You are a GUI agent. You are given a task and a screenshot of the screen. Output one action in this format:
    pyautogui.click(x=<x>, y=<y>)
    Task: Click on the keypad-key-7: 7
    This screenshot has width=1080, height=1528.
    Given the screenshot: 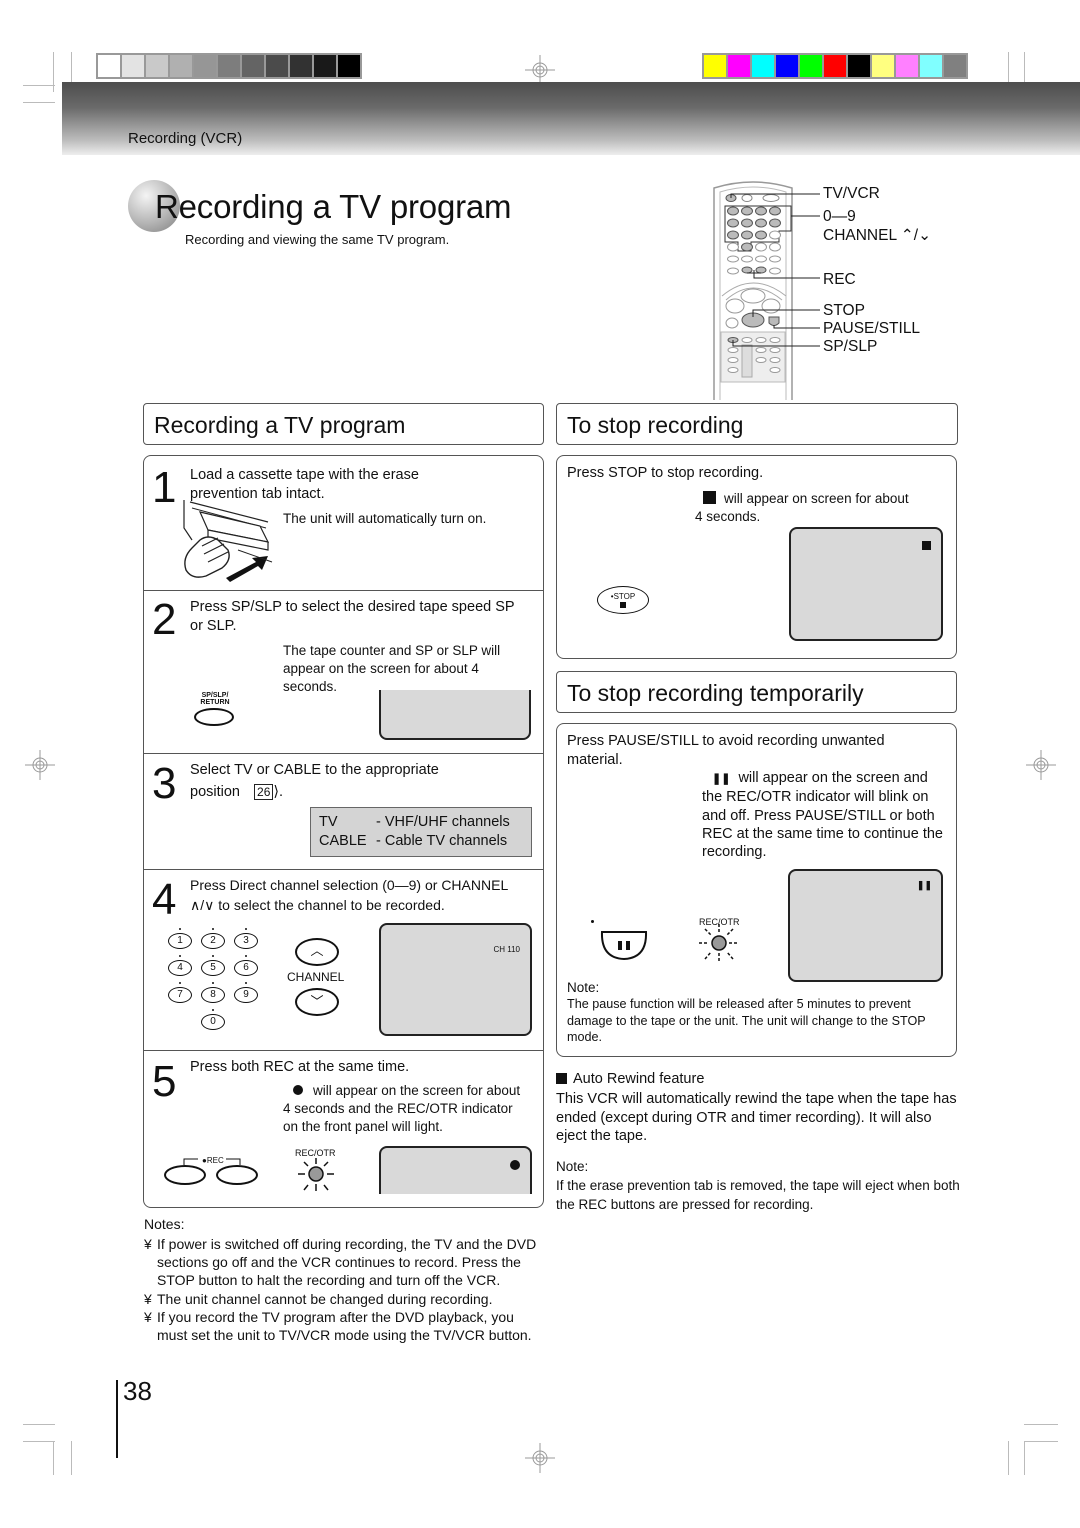 What is the action you would take?
    pyautogui.click(x=180, y=992)
    